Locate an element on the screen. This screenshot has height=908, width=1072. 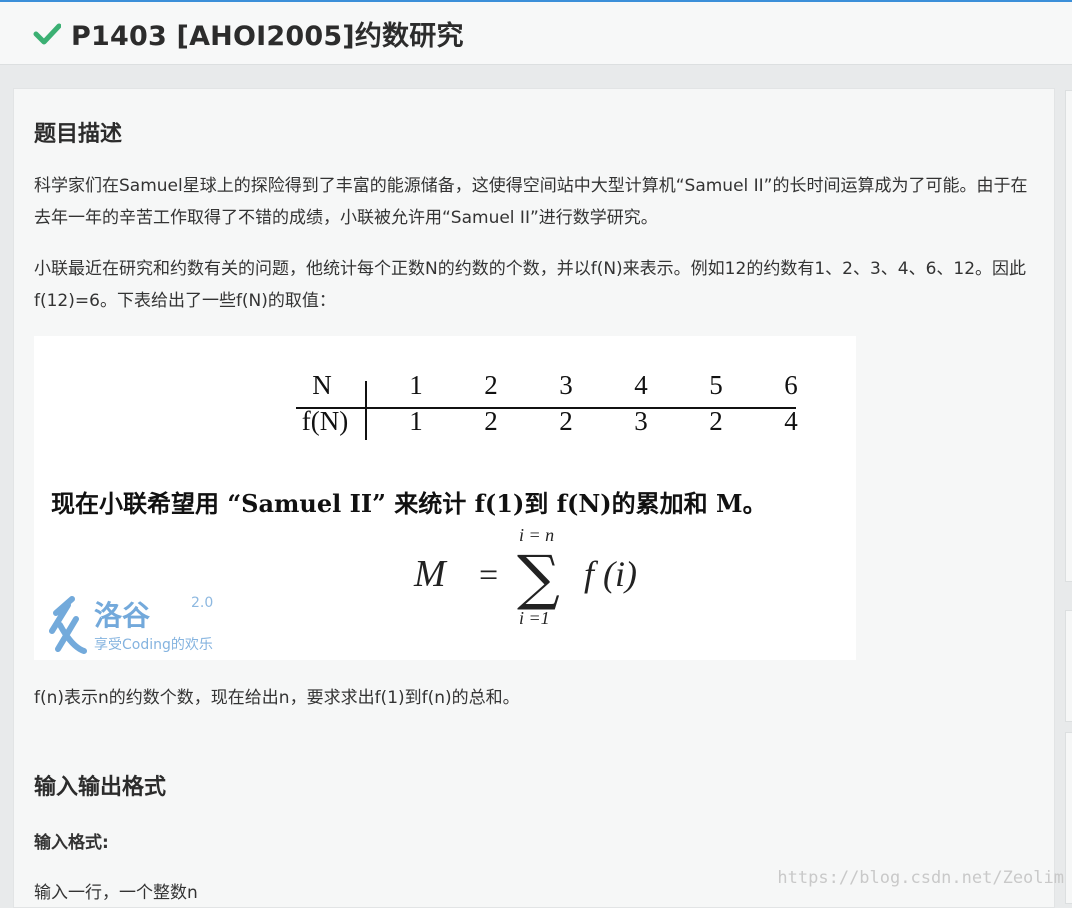
formula-lhs: M is located at coordinates (430, 574).